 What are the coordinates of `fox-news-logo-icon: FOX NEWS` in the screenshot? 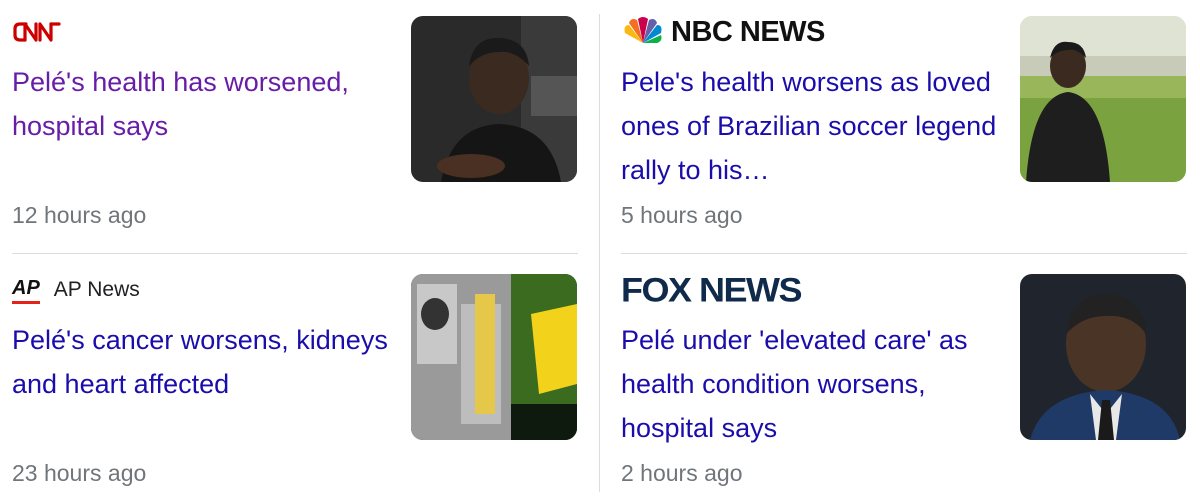 It's located at (712, 289).